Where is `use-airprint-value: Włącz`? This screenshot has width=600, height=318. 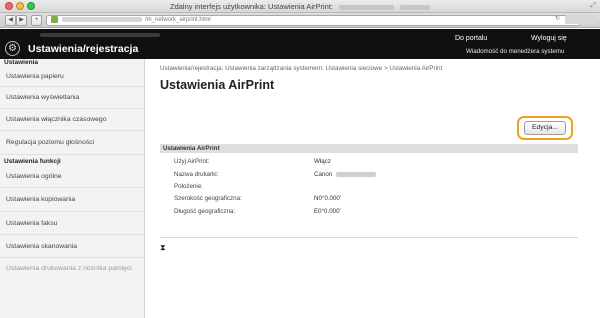 use-airprint-value: Włącz is located at coordinates (322, 161).